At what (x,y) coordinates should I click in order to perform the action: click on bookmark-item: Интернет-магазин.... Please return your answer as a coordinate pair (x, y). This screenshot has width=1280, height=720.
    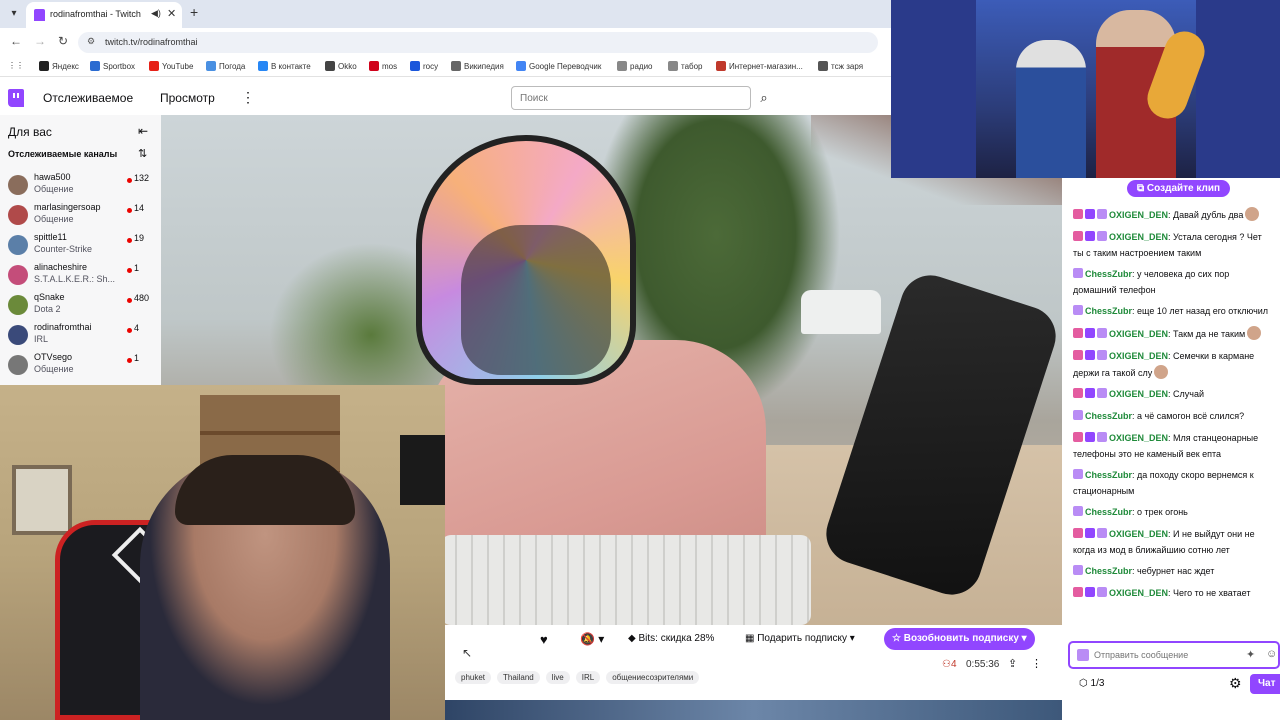
    Looking at the image, I should click on (759, 66).